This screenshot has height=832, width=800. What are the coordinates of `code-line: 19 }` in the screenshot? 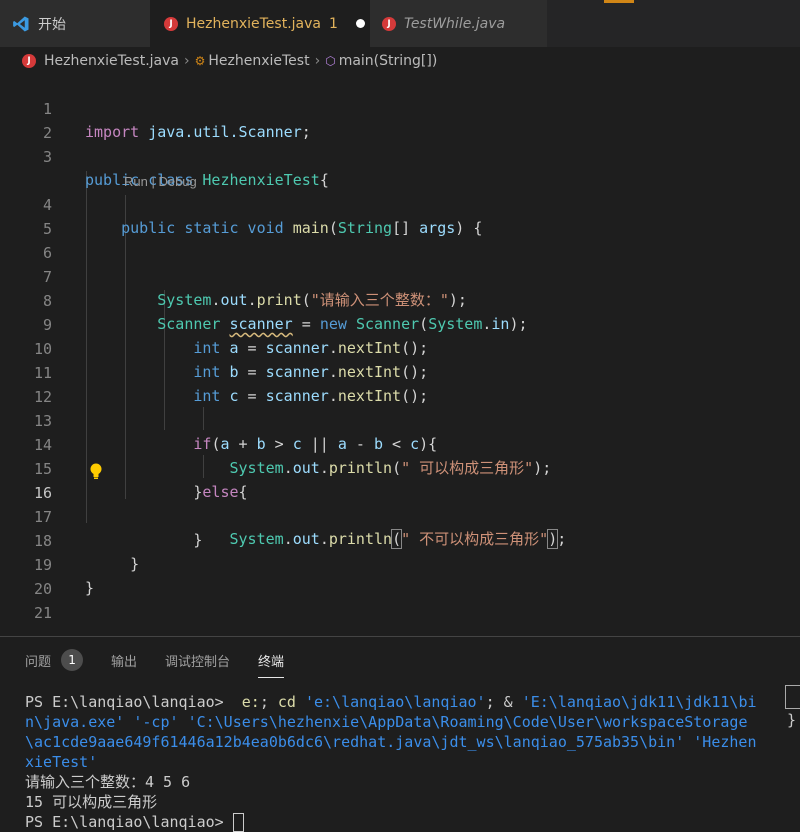 It's located at (400, 564).